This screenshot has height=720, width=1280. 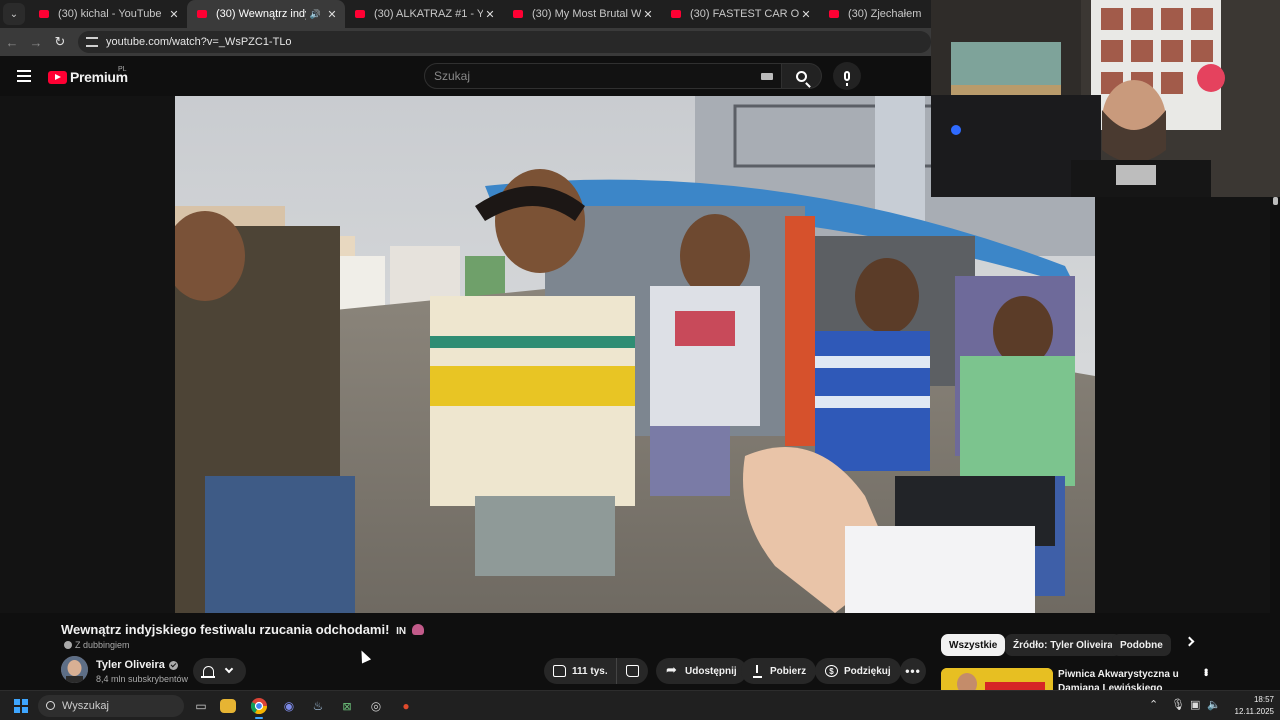 I want to click on avatar-image, so click(x=74, y=669).